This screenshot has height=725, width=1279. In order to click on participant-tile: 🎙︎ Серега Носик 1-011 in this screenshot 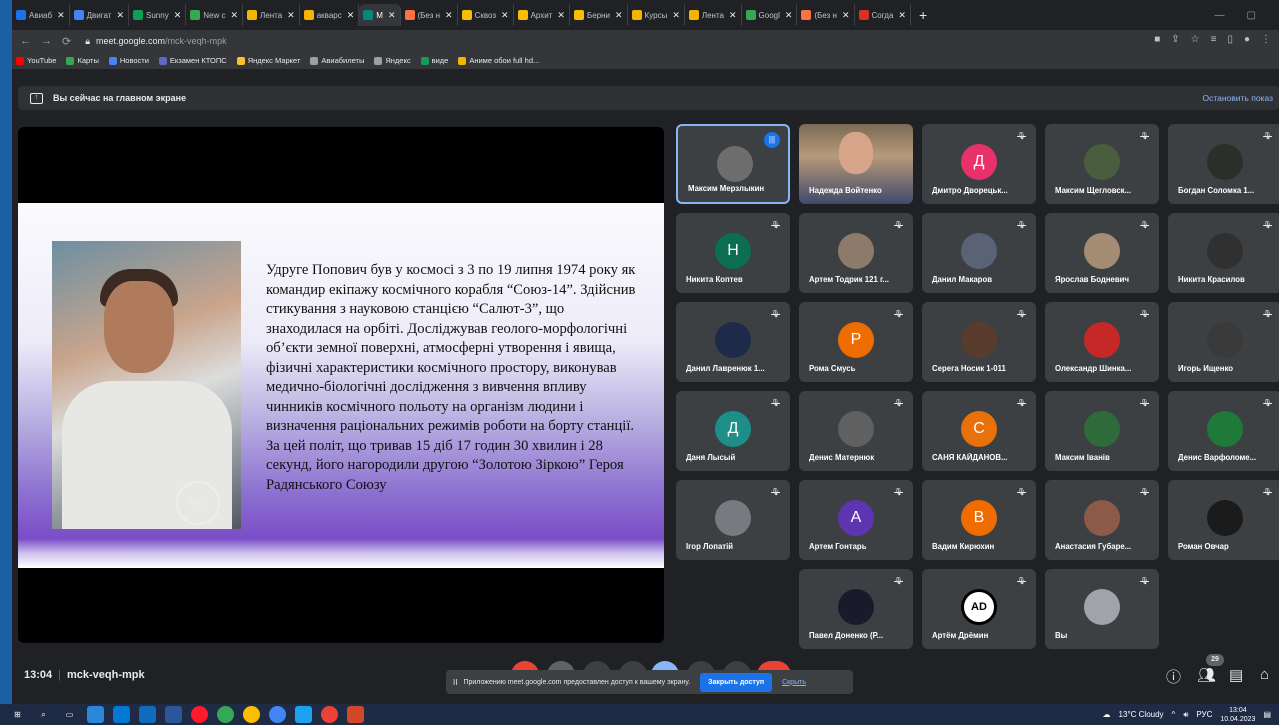, I will do `click(979, 342)`.